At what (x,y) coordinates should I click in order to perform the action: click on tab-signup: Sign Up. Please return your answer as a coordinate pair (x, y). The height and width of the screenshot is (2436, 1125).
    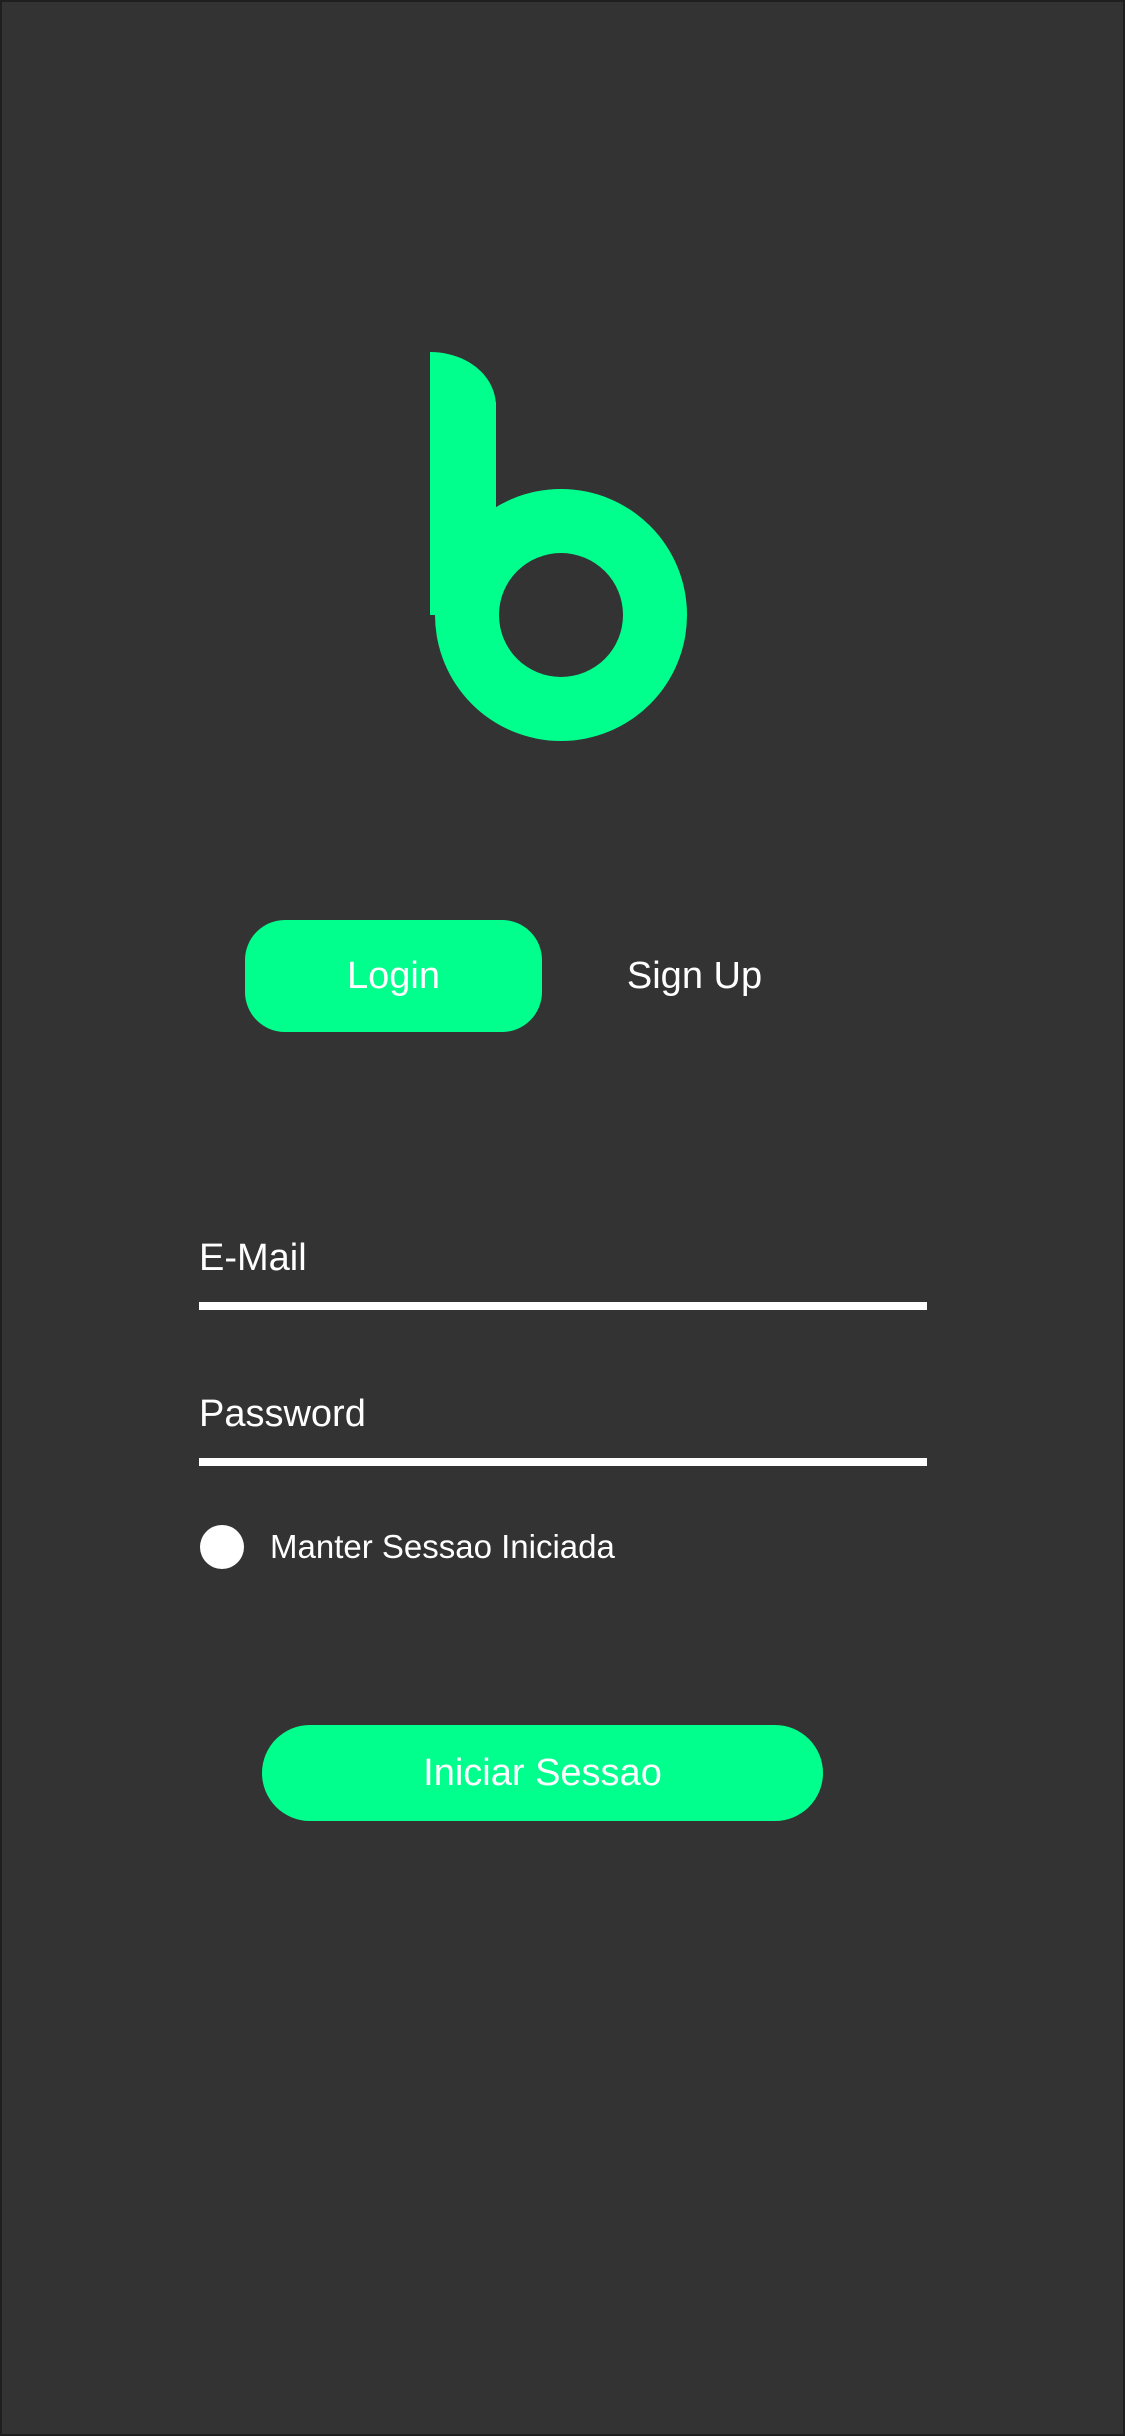
    Looking at the image, I should click on (694, 976).